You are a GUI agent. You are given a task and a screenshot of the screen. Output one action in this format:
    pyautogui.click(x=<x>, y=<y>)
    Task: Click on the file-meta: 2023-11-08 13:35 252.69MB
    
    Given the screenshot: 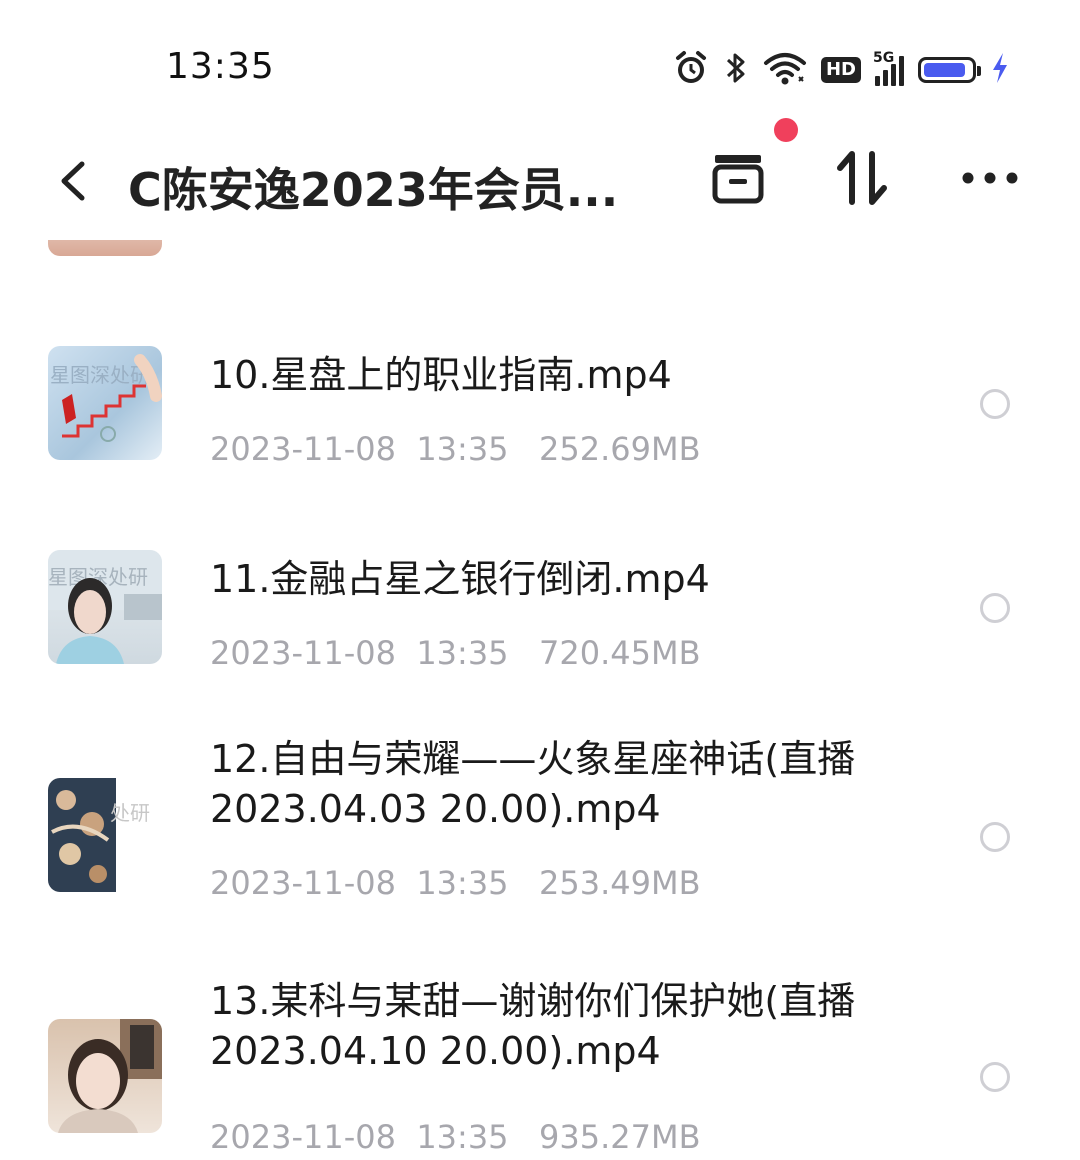 What is the action you would take?
    pyautogui.click(x=455, y=449)
    